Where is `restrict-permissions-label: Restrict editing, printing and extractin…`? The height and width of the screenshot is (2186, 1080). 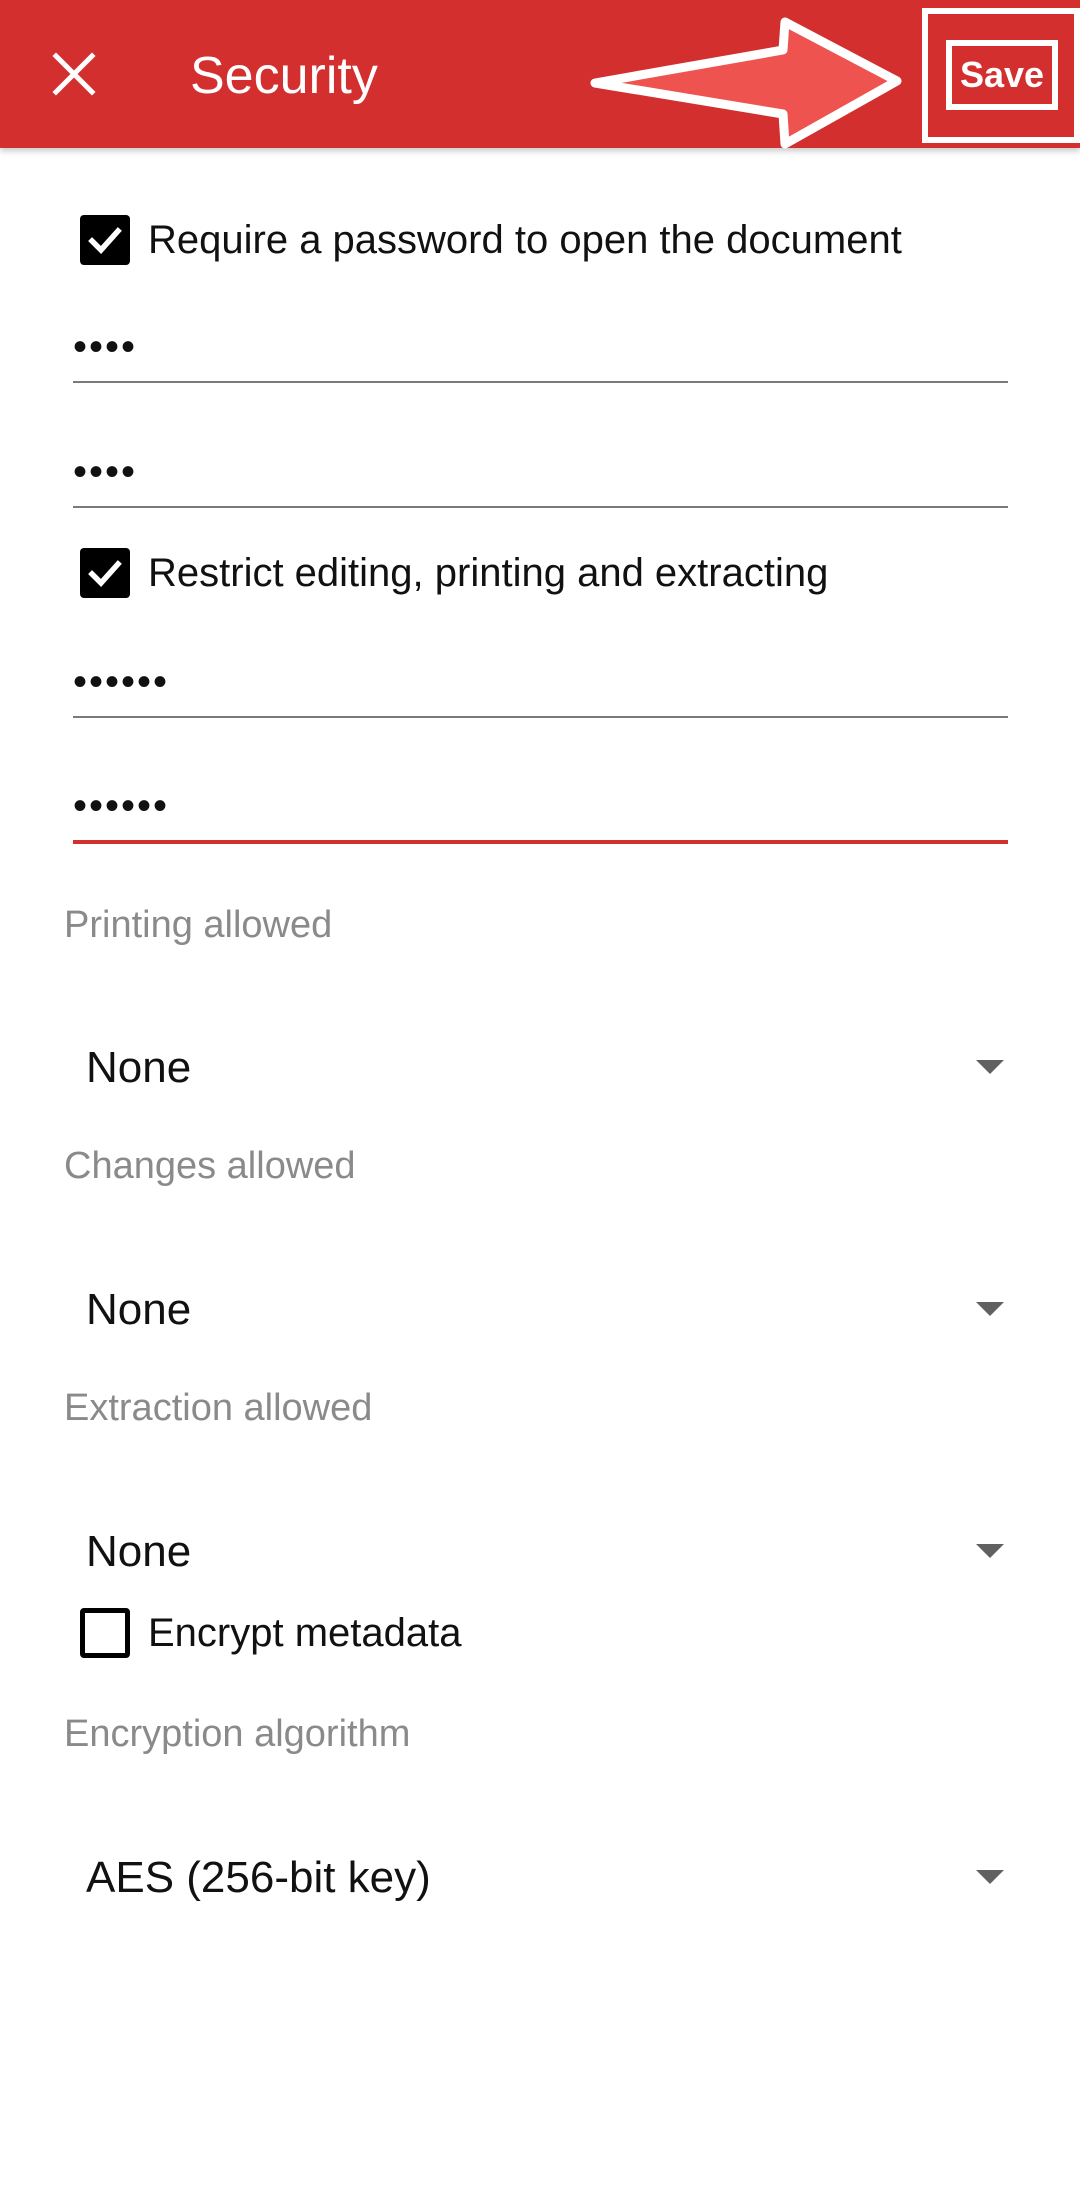 restrict-permissions-label: Restrict editing, printing and extractin… is located at coordinates (488, 573).